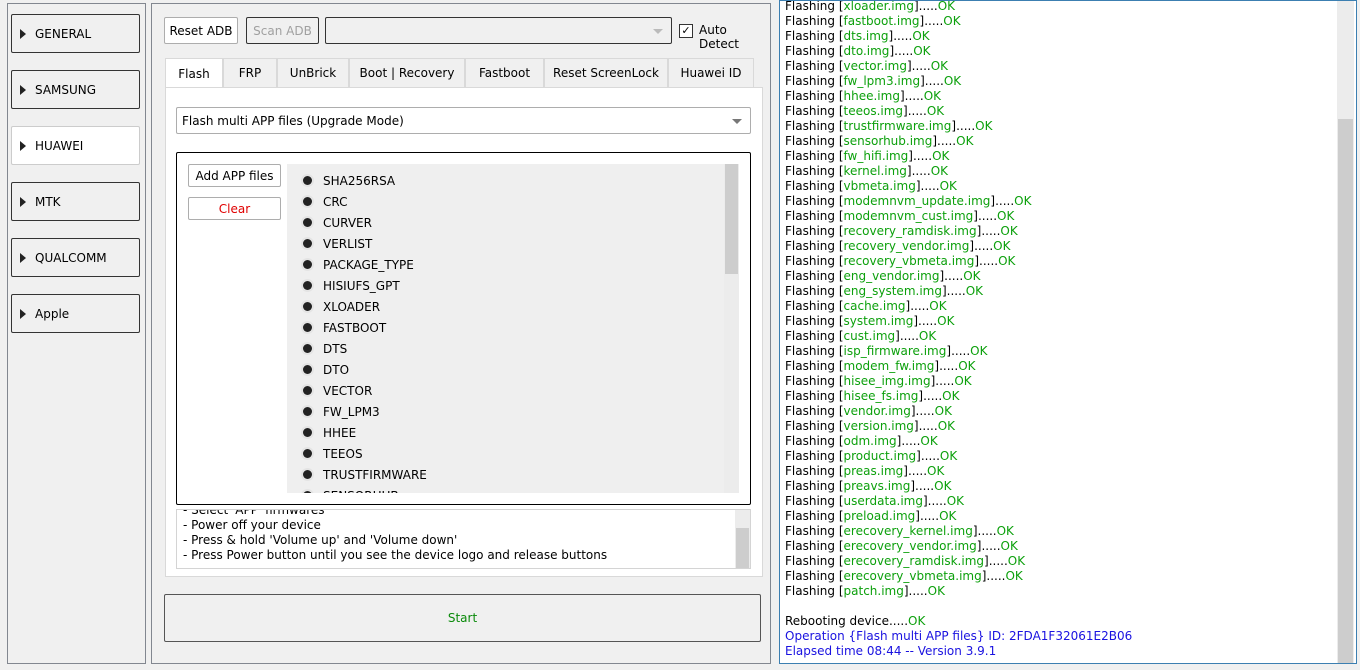 Image resolution: width=1360 pixels, height=670 pixels. Describe the element at coordinates (463, 120) in the screenshot. I see `flash-mode-select: Flash multi APP files (Upgrade Mode)` at that location.